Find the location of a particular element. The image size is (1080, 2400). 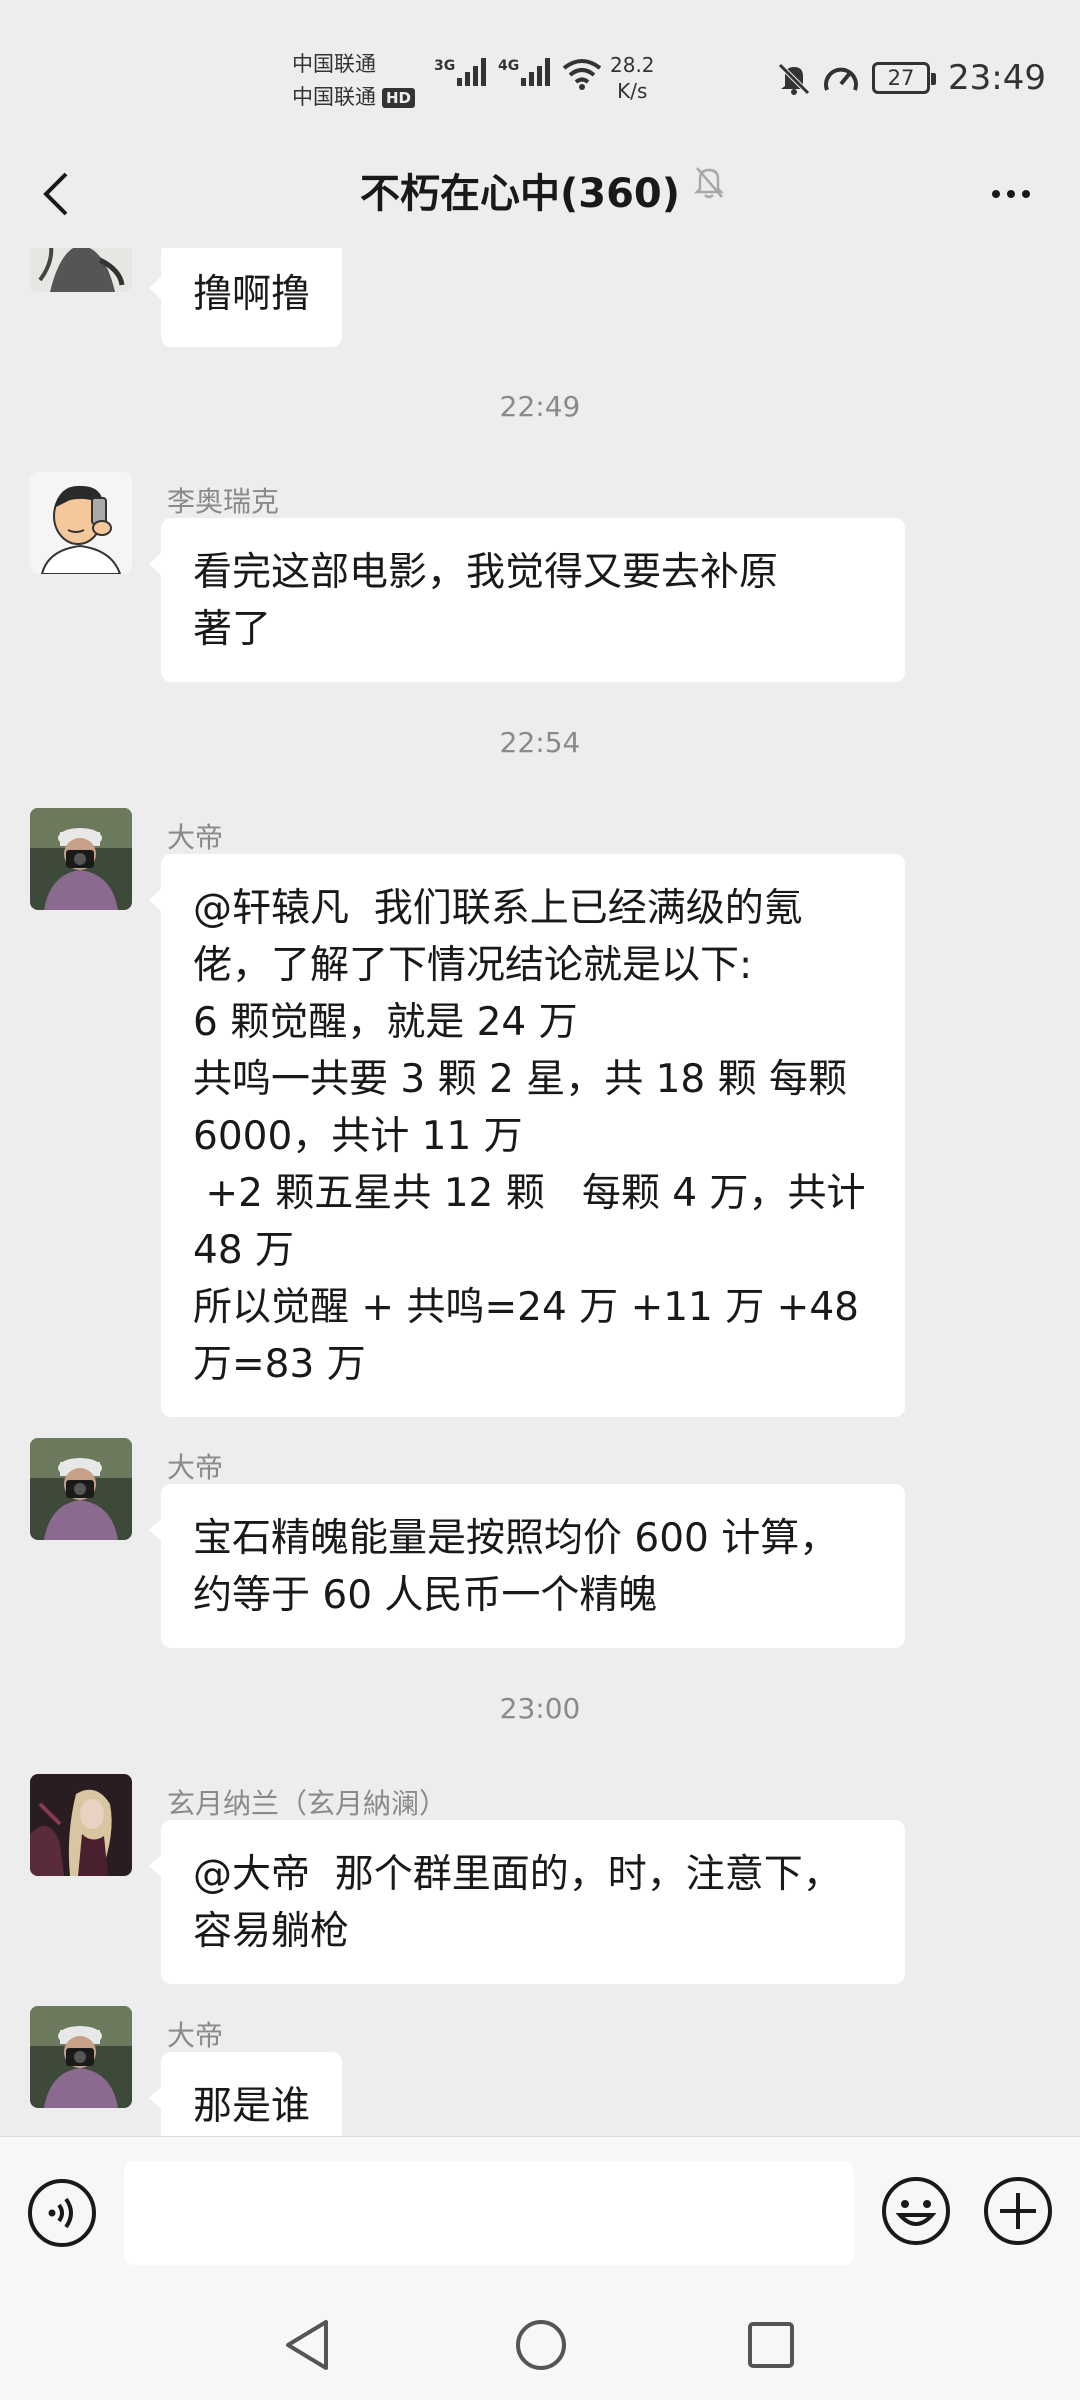

avatar-liaoruike is located at coordinates (81, 523).